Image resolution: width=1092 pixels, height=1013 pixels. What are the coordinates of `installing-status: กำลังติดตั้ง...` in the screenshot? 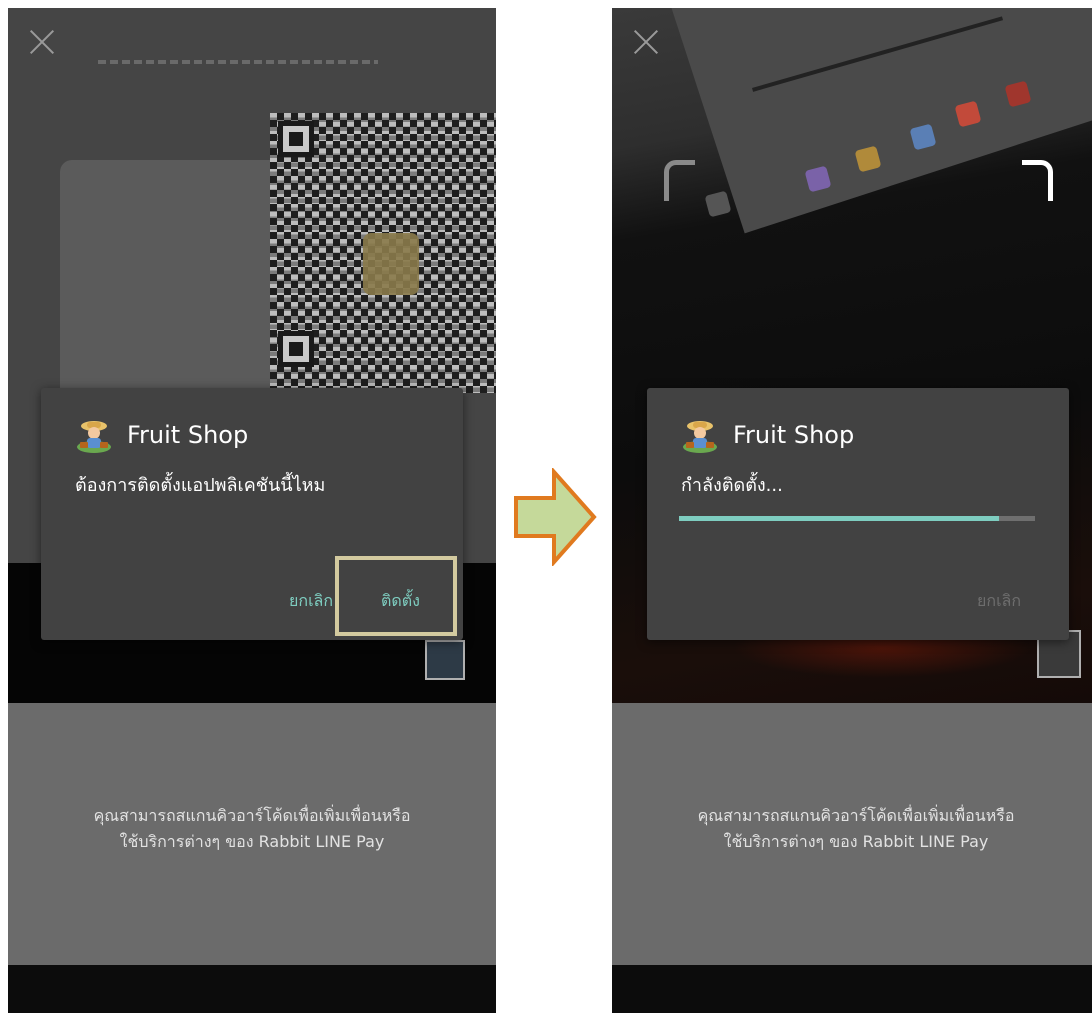 It's located at (732, 485).